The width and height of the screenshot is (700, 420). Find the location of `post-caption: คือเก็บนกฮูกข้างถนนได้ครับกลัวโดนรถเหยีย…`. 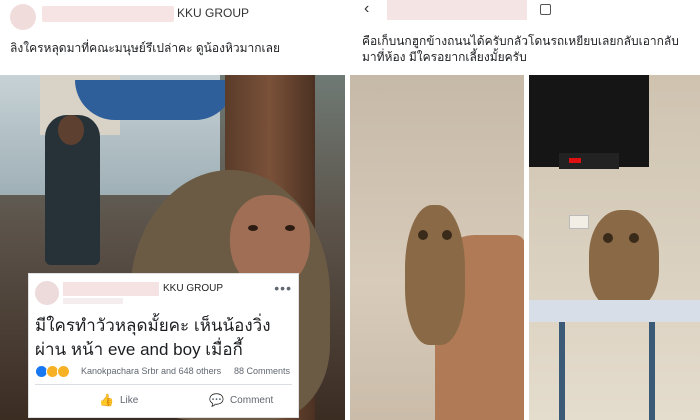

post-caption: คือเก็บนกฮูกข้างถนนได้ครับกลัวโดนรถเหยีย… is located at coordinates (520, 49).